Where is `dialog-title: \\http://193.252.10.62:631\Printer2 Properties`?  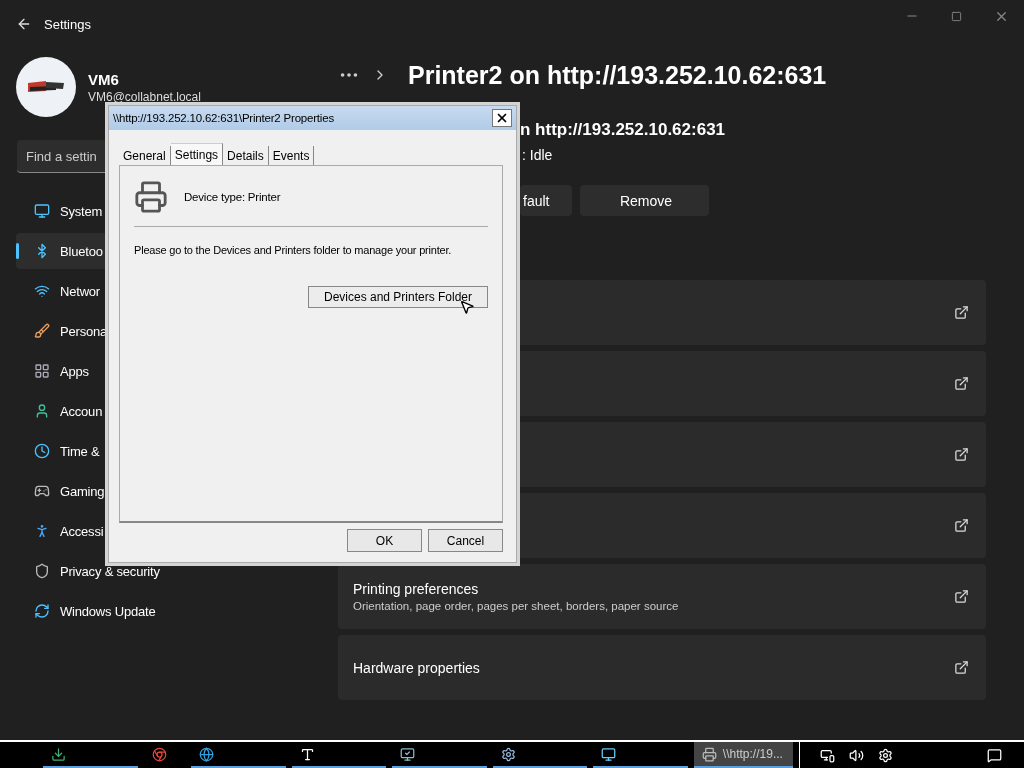 dialog-title: \\http://193.252.10.62:631\Printer2 Properties is located at coordinates (223, 118).